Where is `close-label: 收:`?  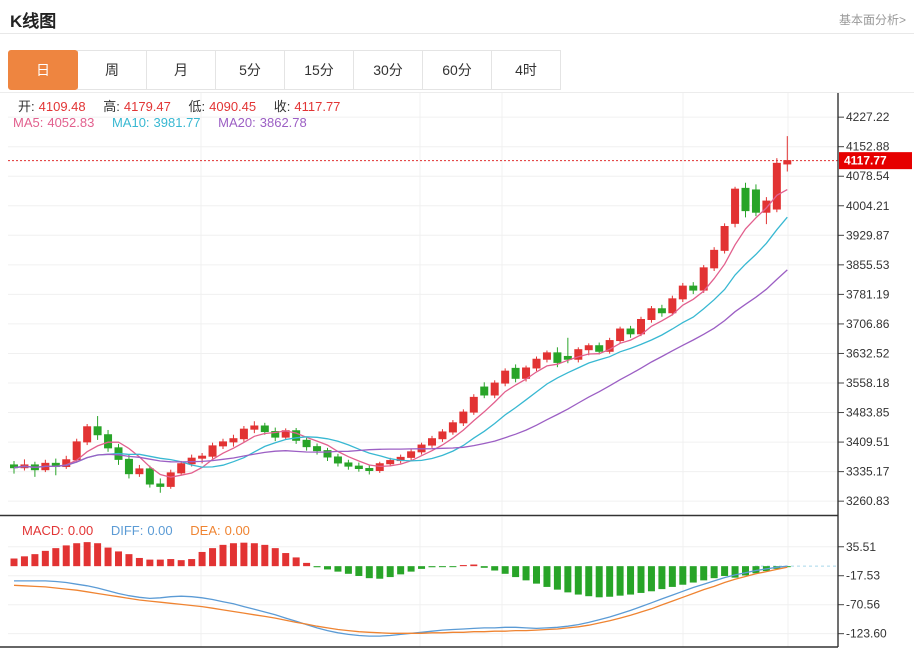 close-label: 收: is located at coordinates (282, 106).